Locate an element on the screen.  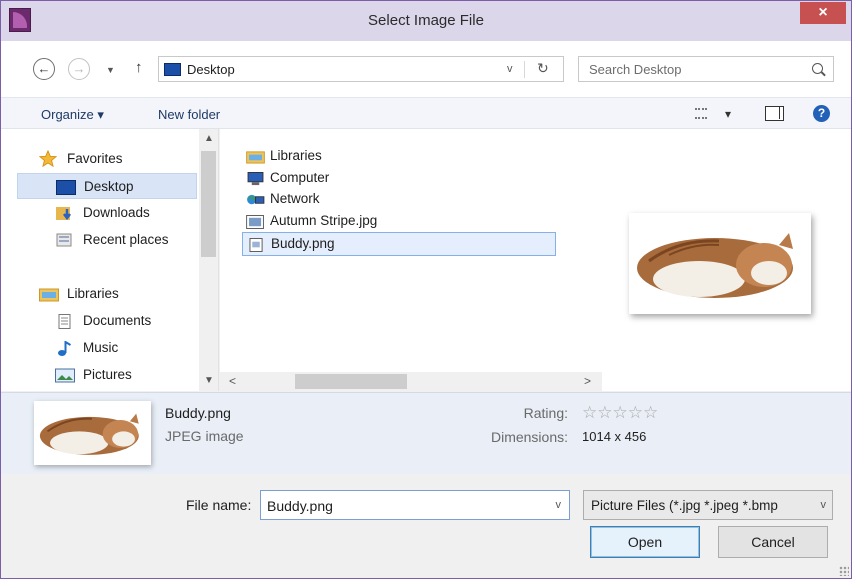
file-type-value: Picture Files (*.jpg *.jpeg *.bmp is located at coordinates (684, 505).